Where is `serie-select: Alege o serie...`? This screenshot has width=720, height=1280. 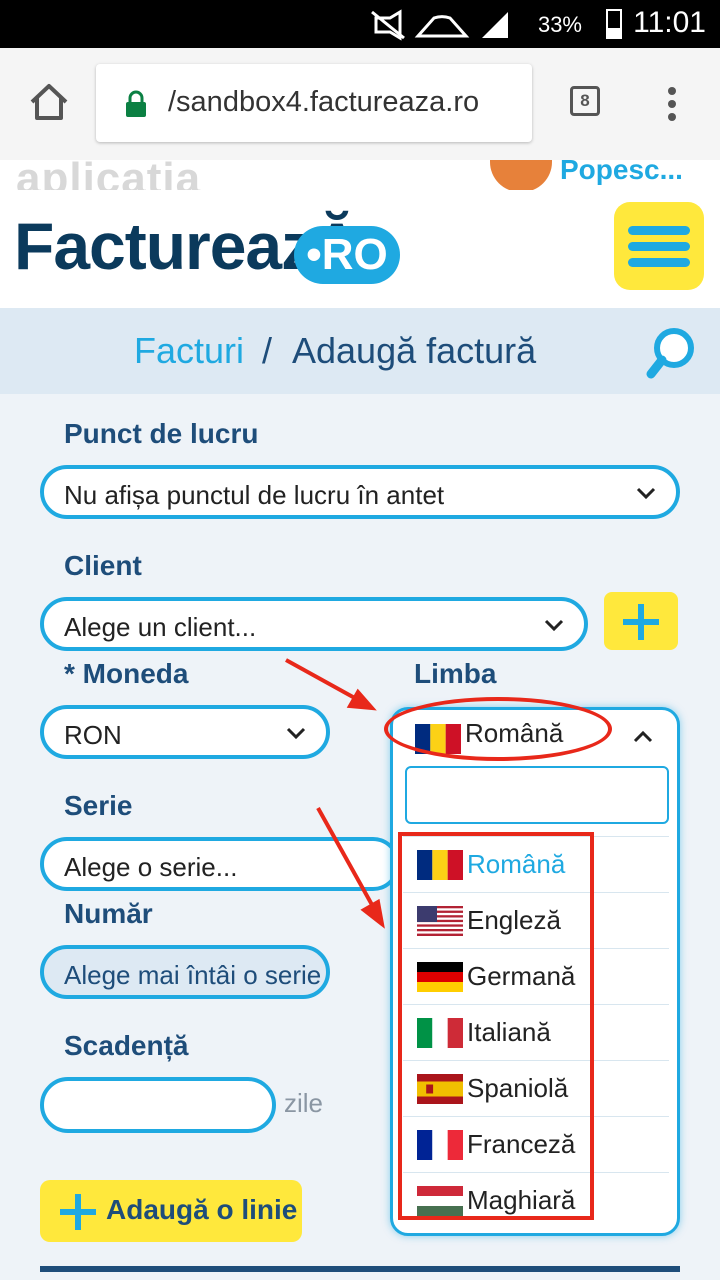
serie-select: Alege o serie... is located at coordinates (220, 864).